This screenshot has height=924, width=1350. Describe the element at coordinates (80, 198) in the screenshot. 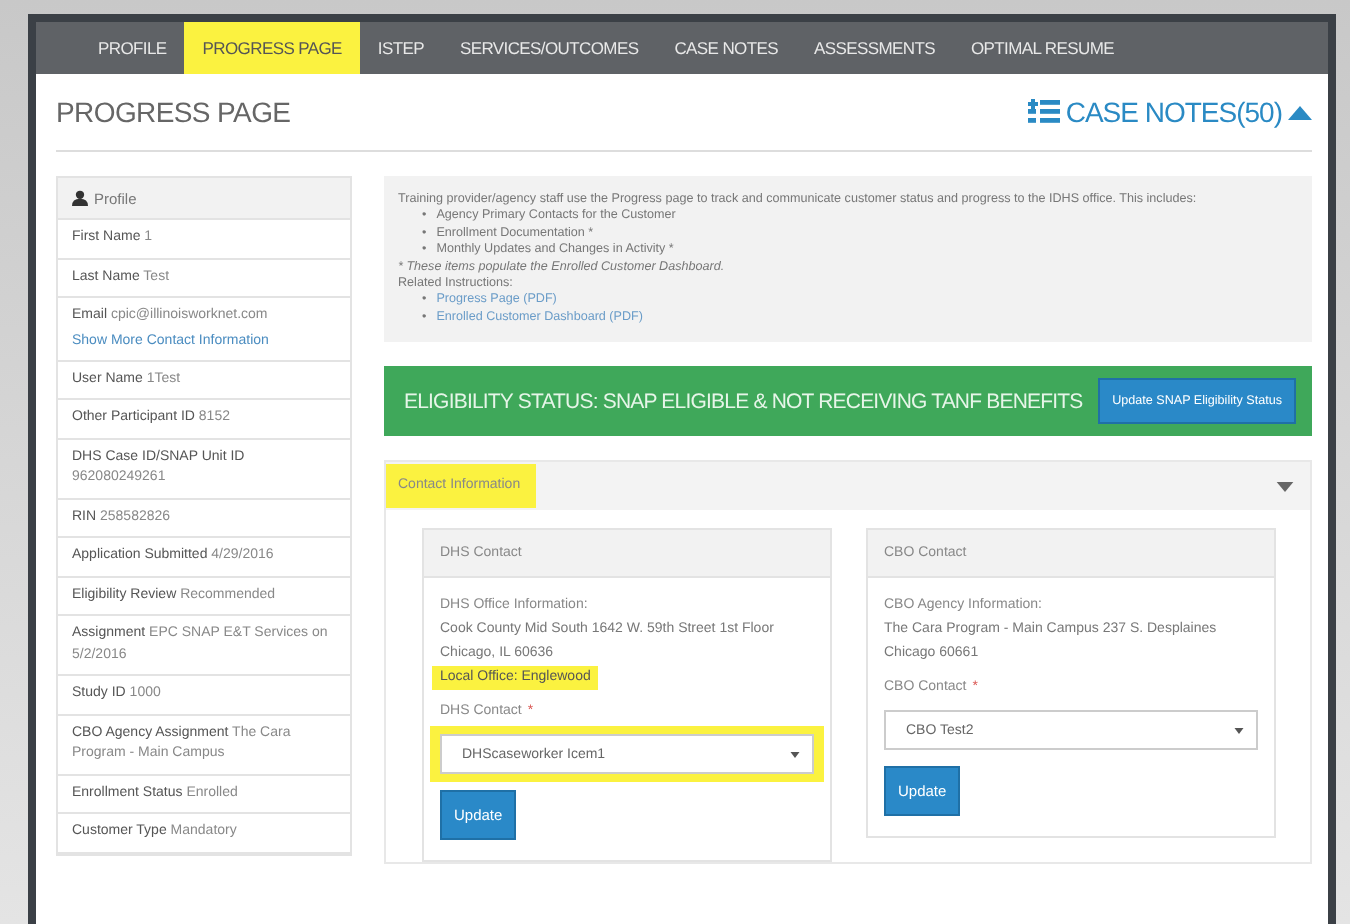

I see `user-icon` at that location.